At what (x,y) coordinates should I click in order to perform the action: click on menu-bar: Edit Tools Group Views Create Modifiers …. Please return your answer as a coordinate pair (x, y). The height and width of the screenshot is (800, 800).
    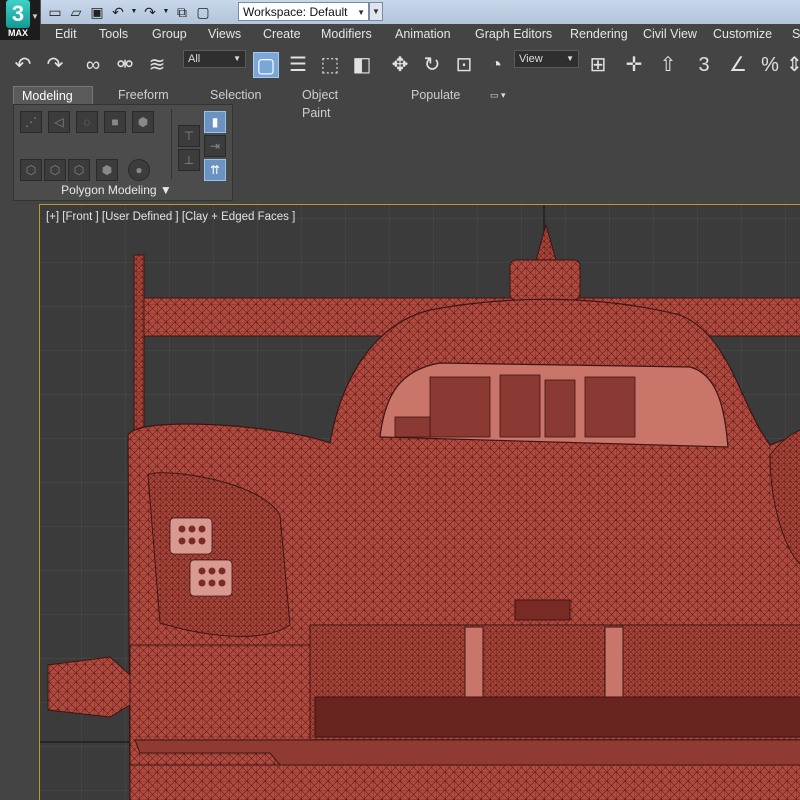
    Looking at the image, I should click on (420, 35).